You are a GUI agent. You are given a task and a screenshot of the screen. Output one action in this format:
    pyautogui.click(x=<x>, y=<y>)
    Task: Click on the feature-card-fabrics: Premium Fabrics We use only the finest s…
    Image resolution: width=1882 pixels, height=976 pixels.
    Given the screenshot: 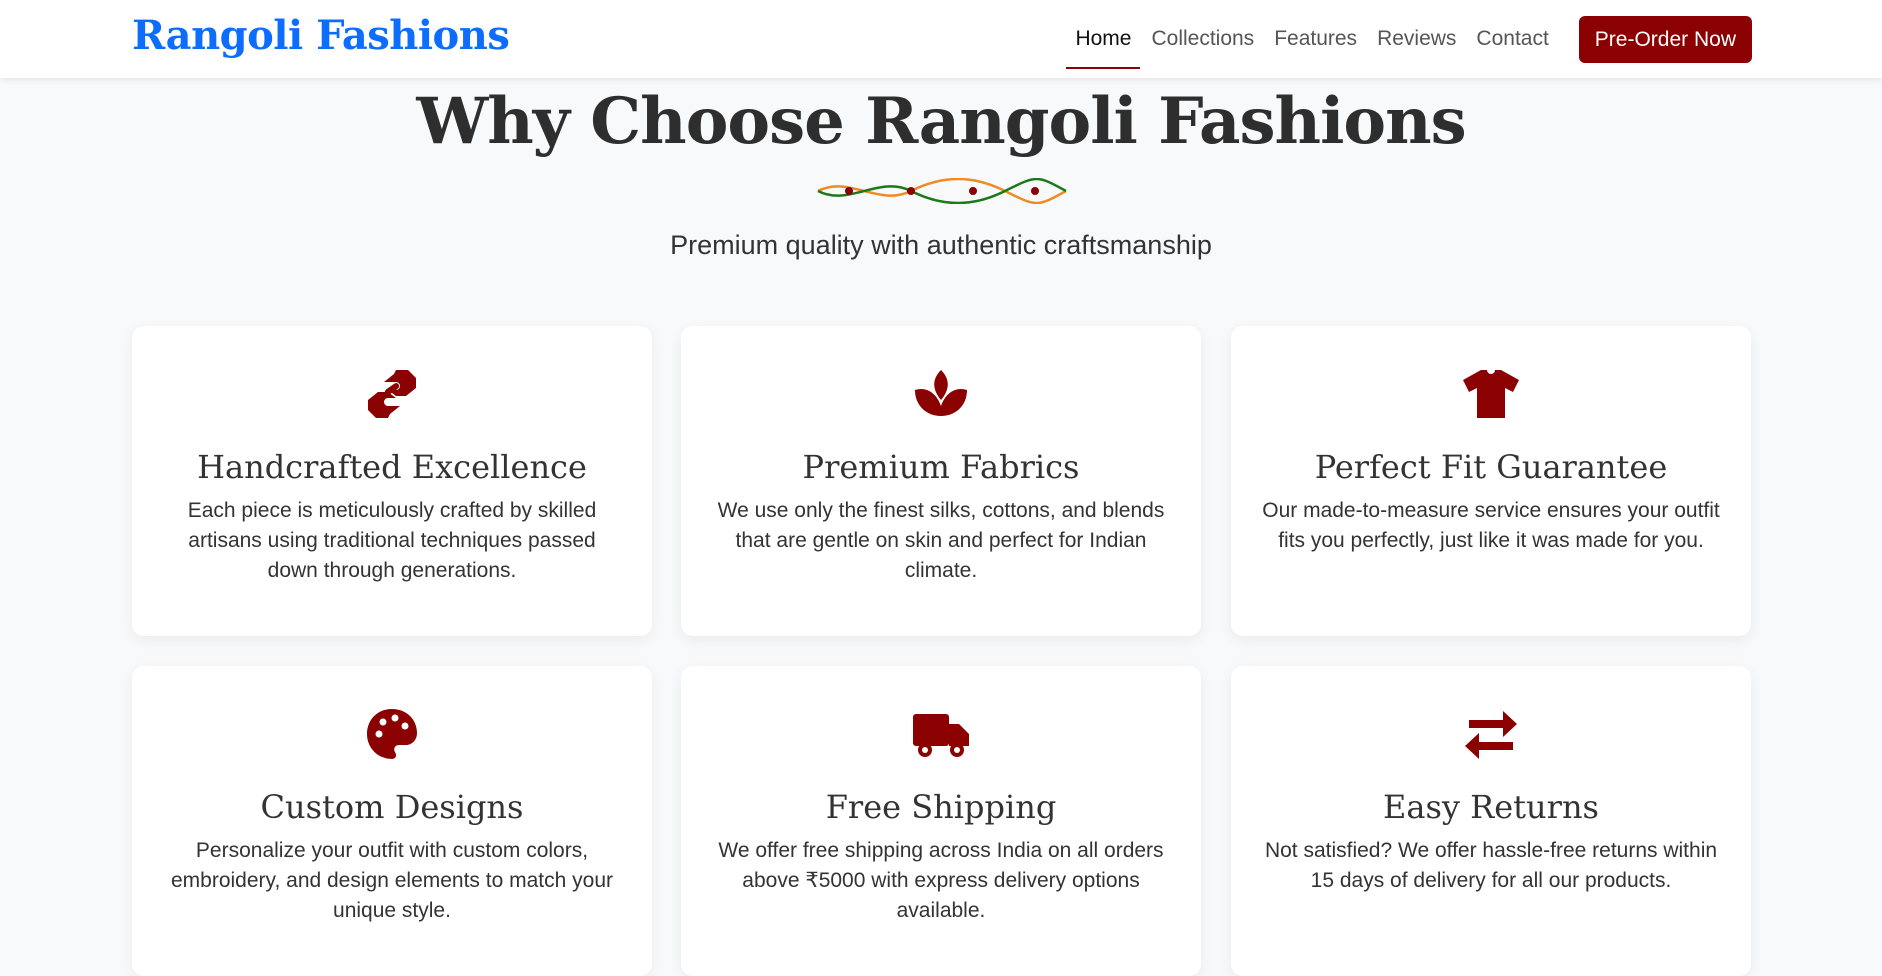 What is the action you would take?
    pyautogui.click(x=941, y=481)
    